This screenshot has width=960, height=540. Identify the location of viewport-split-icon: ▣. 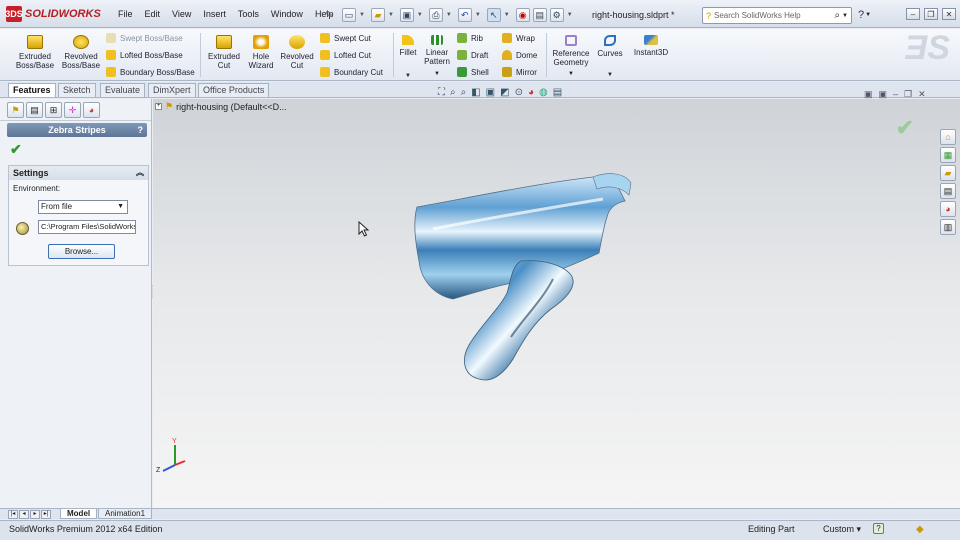
(883, 94).